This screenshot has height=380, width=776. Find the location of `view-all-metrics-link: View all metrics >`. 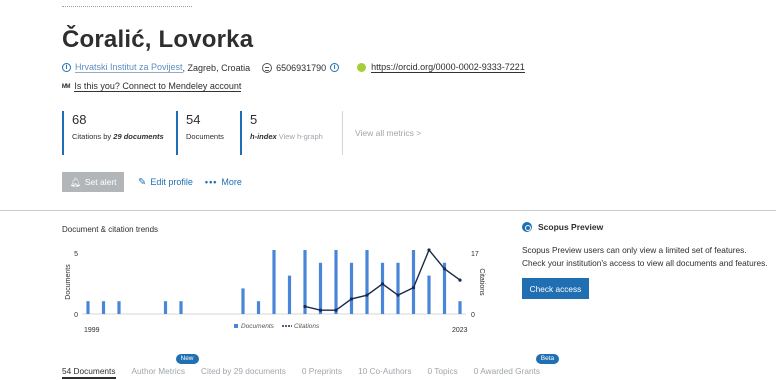

view-all-metrics-link: View all metrics > is located at coordinates (381, 133).